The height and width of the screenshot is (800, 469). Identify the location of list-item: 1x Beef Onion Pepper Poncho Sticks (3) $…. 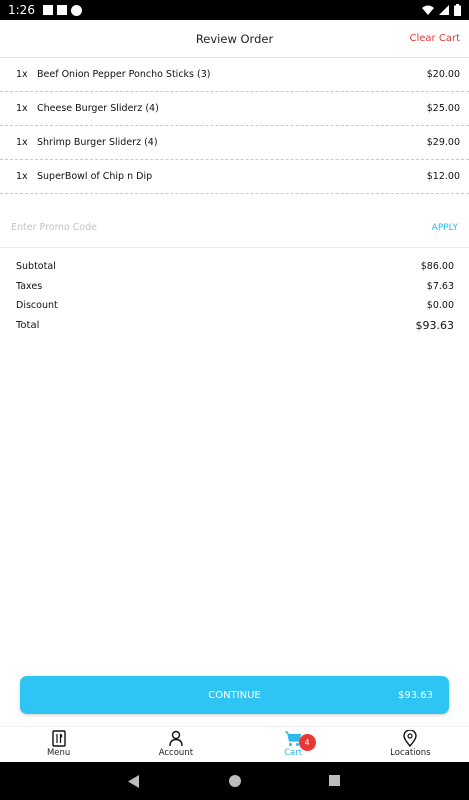
(234, 75).